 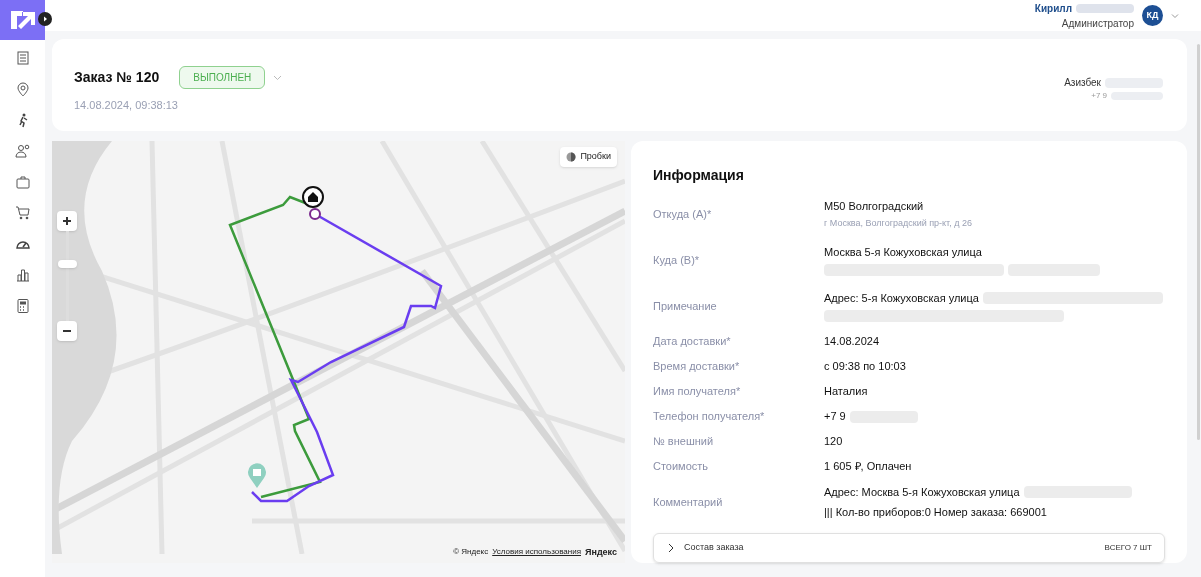 What do you see at coordinates (677, 260) in the screenshot?
I see `field-label: Куда (B)*` at bounding box center [677, 260].